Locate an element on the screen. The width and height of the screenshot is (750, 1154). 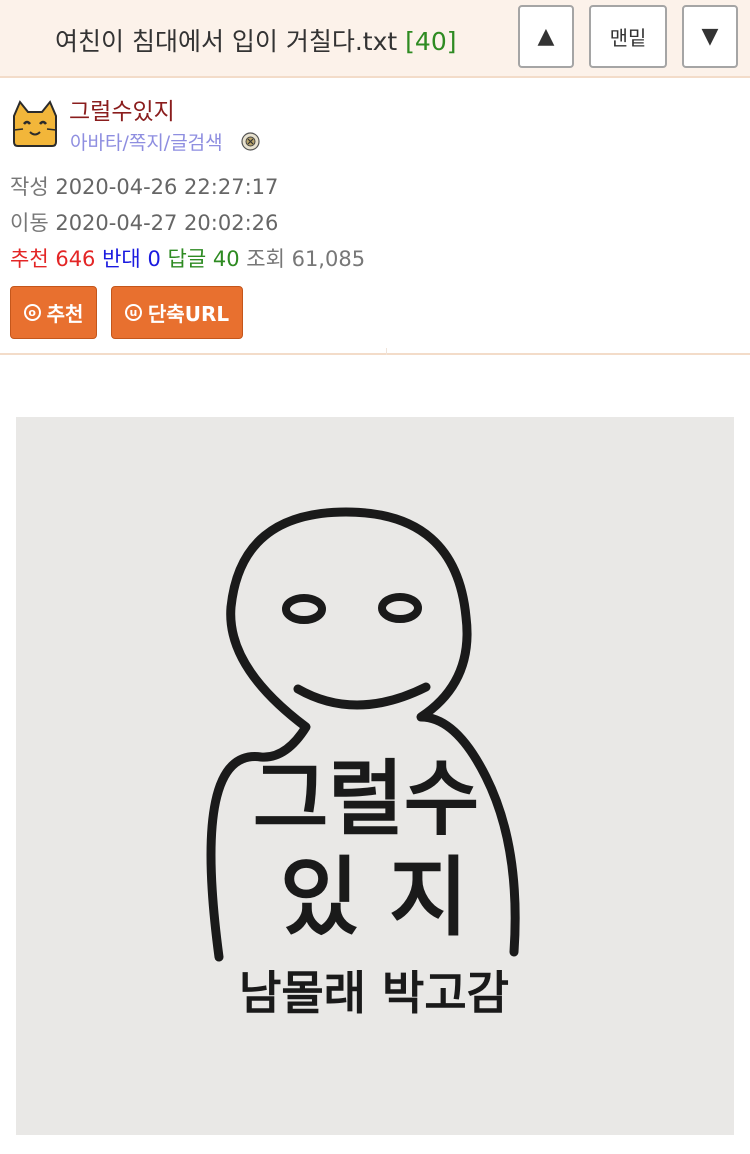
moved-label: 이동 is located at coordinates (29, 223).